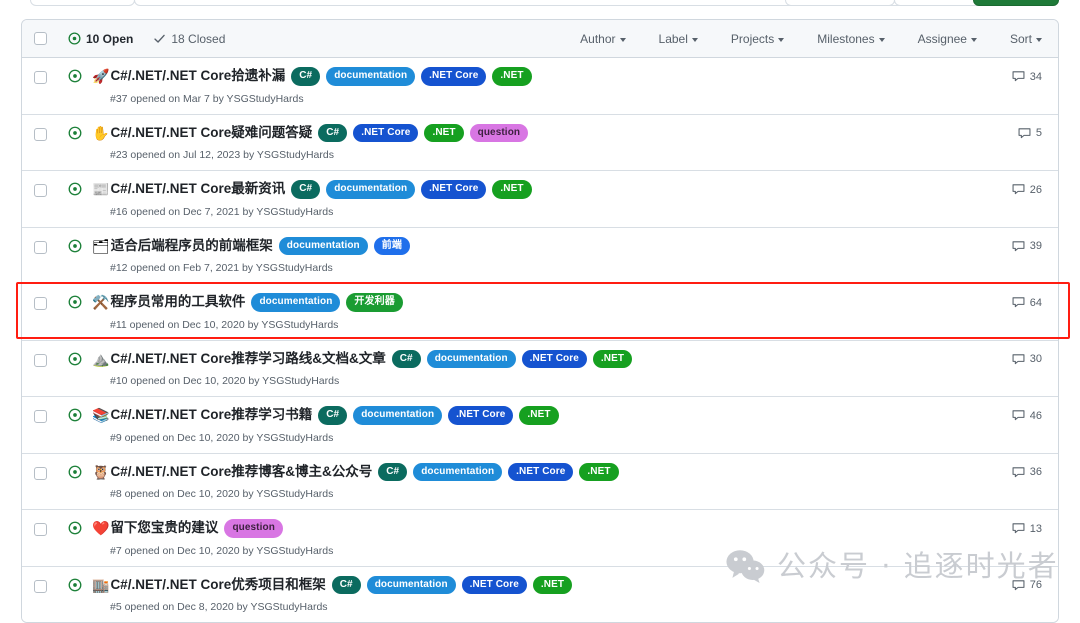 Image resolution: width=1080 pixels, height=623 pixels. What do you see at coordinates (75, 358) in the screenshot?
I see `issue-opened-icon` at bounding box center [75, 358].